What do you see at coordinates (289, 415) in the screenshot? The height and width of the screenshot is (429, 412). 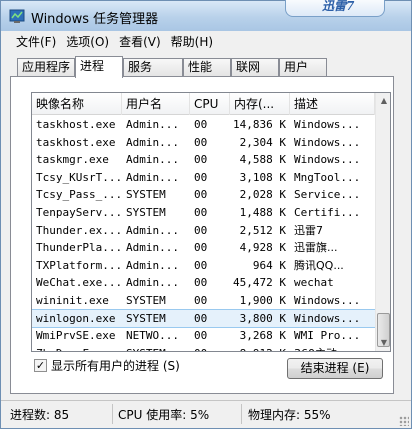 I see `status-physical-memory: 物理内存: 55%` at bounding box center [289, 415].